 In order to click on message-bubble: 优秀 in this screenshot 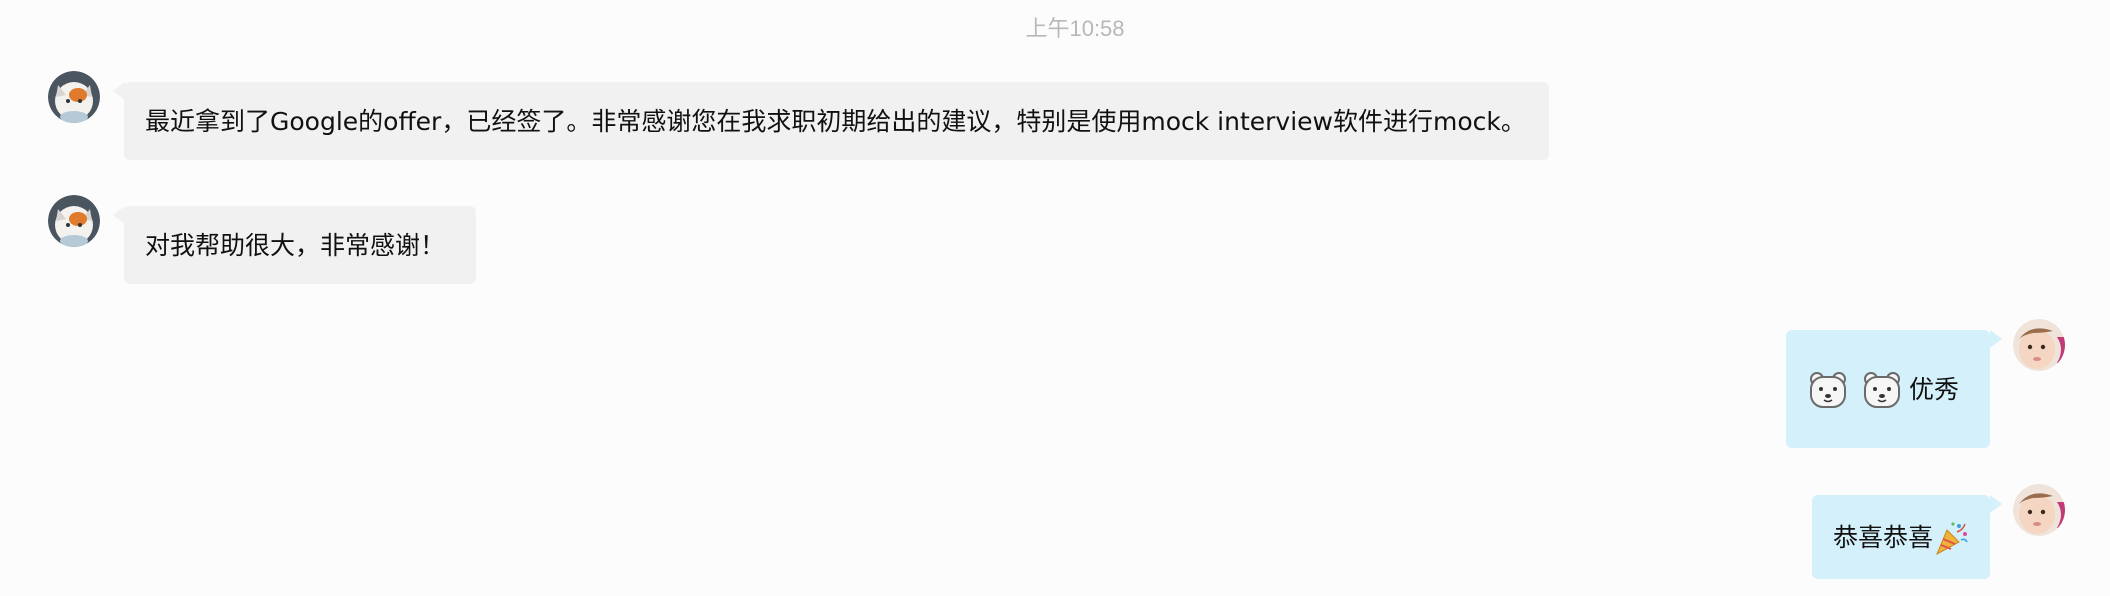, I will do `click(1888, 389)`.